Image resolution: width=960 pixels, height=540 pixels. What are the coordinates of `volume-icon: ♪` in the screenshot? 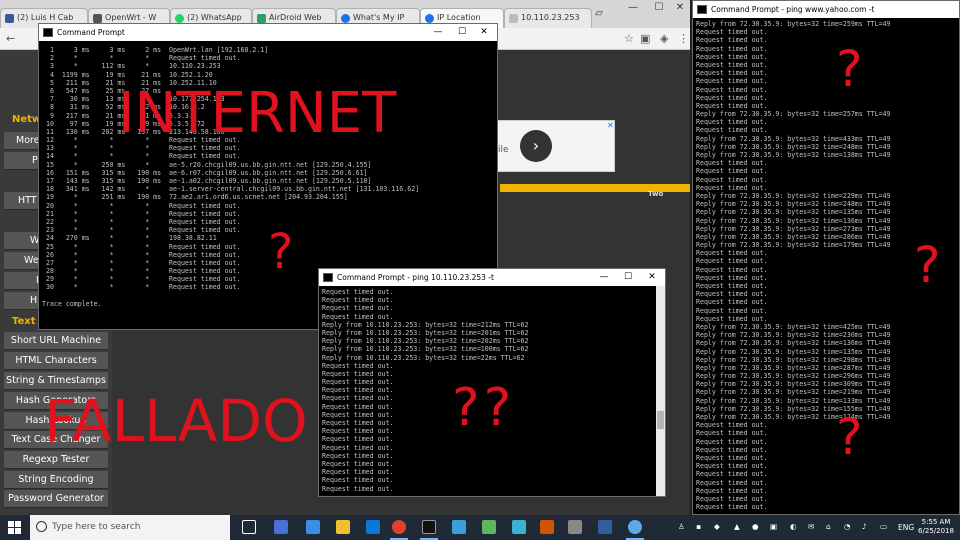 It's located at (864, 526).